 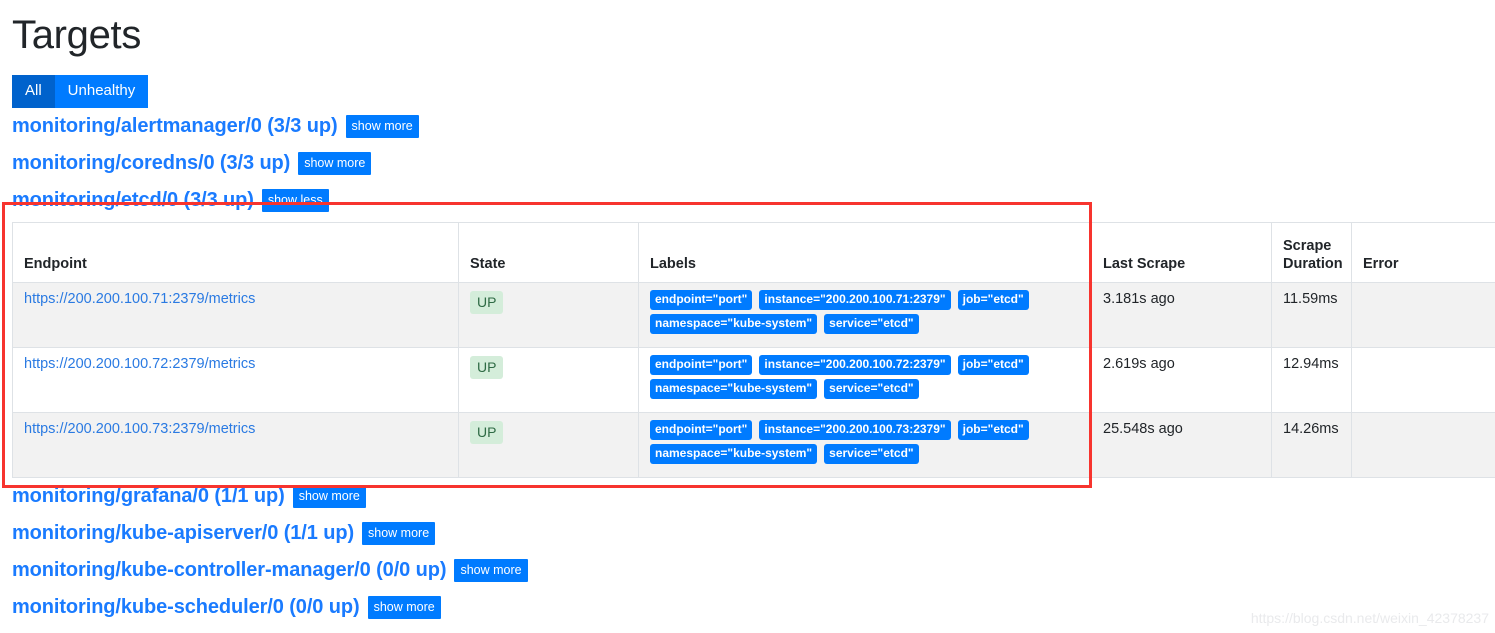 What do you see at coordinates (33, 91) in the screenshot?
I see `filter-all-button: All` at bounding box center [33, 91].